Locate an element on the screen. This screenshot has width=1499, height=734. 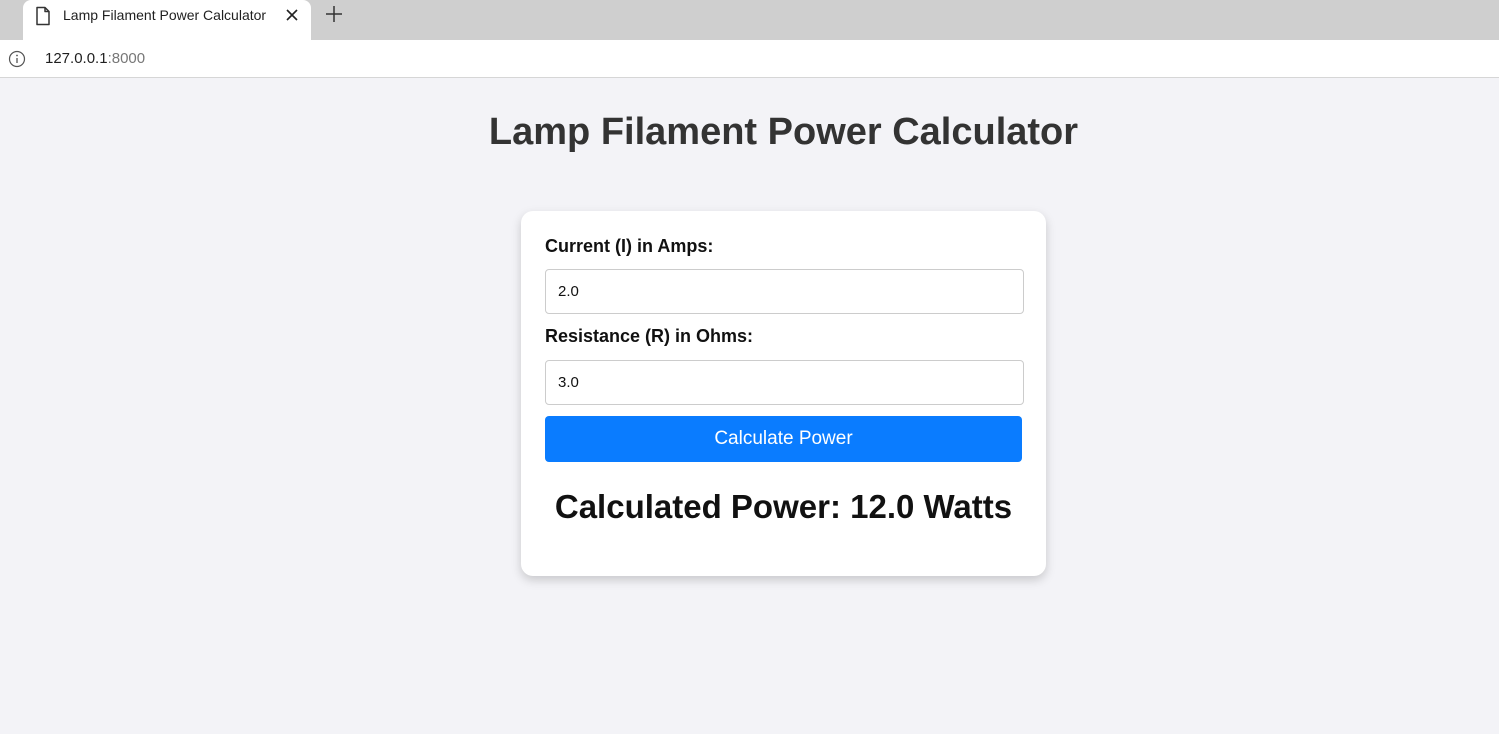
close-icon is located at coordinates (292, 15).